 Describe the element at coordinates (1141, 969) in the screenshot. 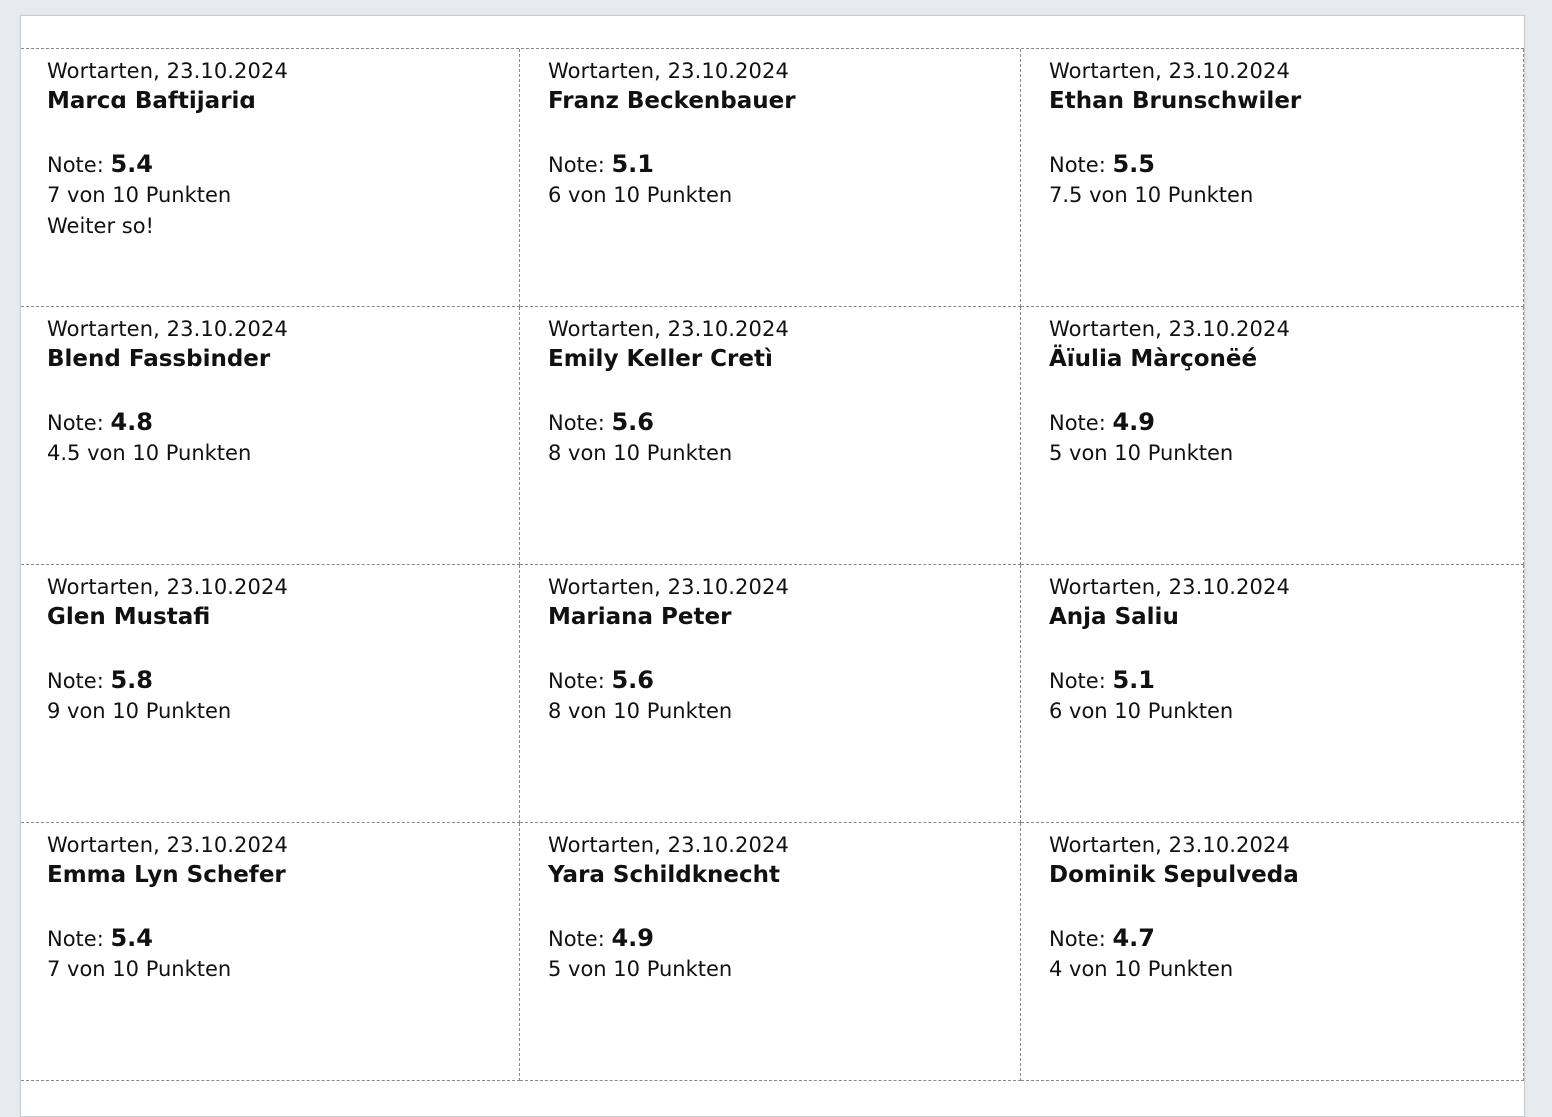

I see `points-line: 4 von 10 Punkten` at that location.